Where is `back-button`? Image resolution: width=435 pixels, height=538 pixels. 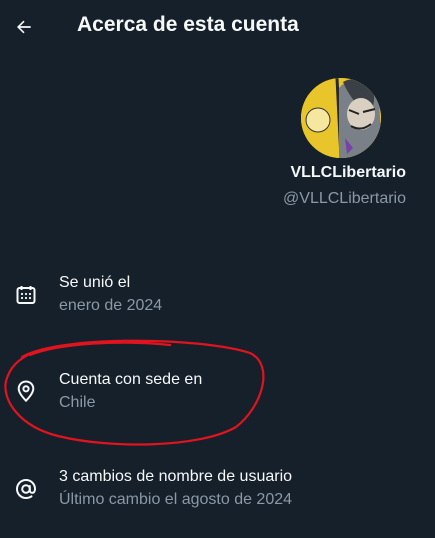
back-button is located at coordinates (24, 27).